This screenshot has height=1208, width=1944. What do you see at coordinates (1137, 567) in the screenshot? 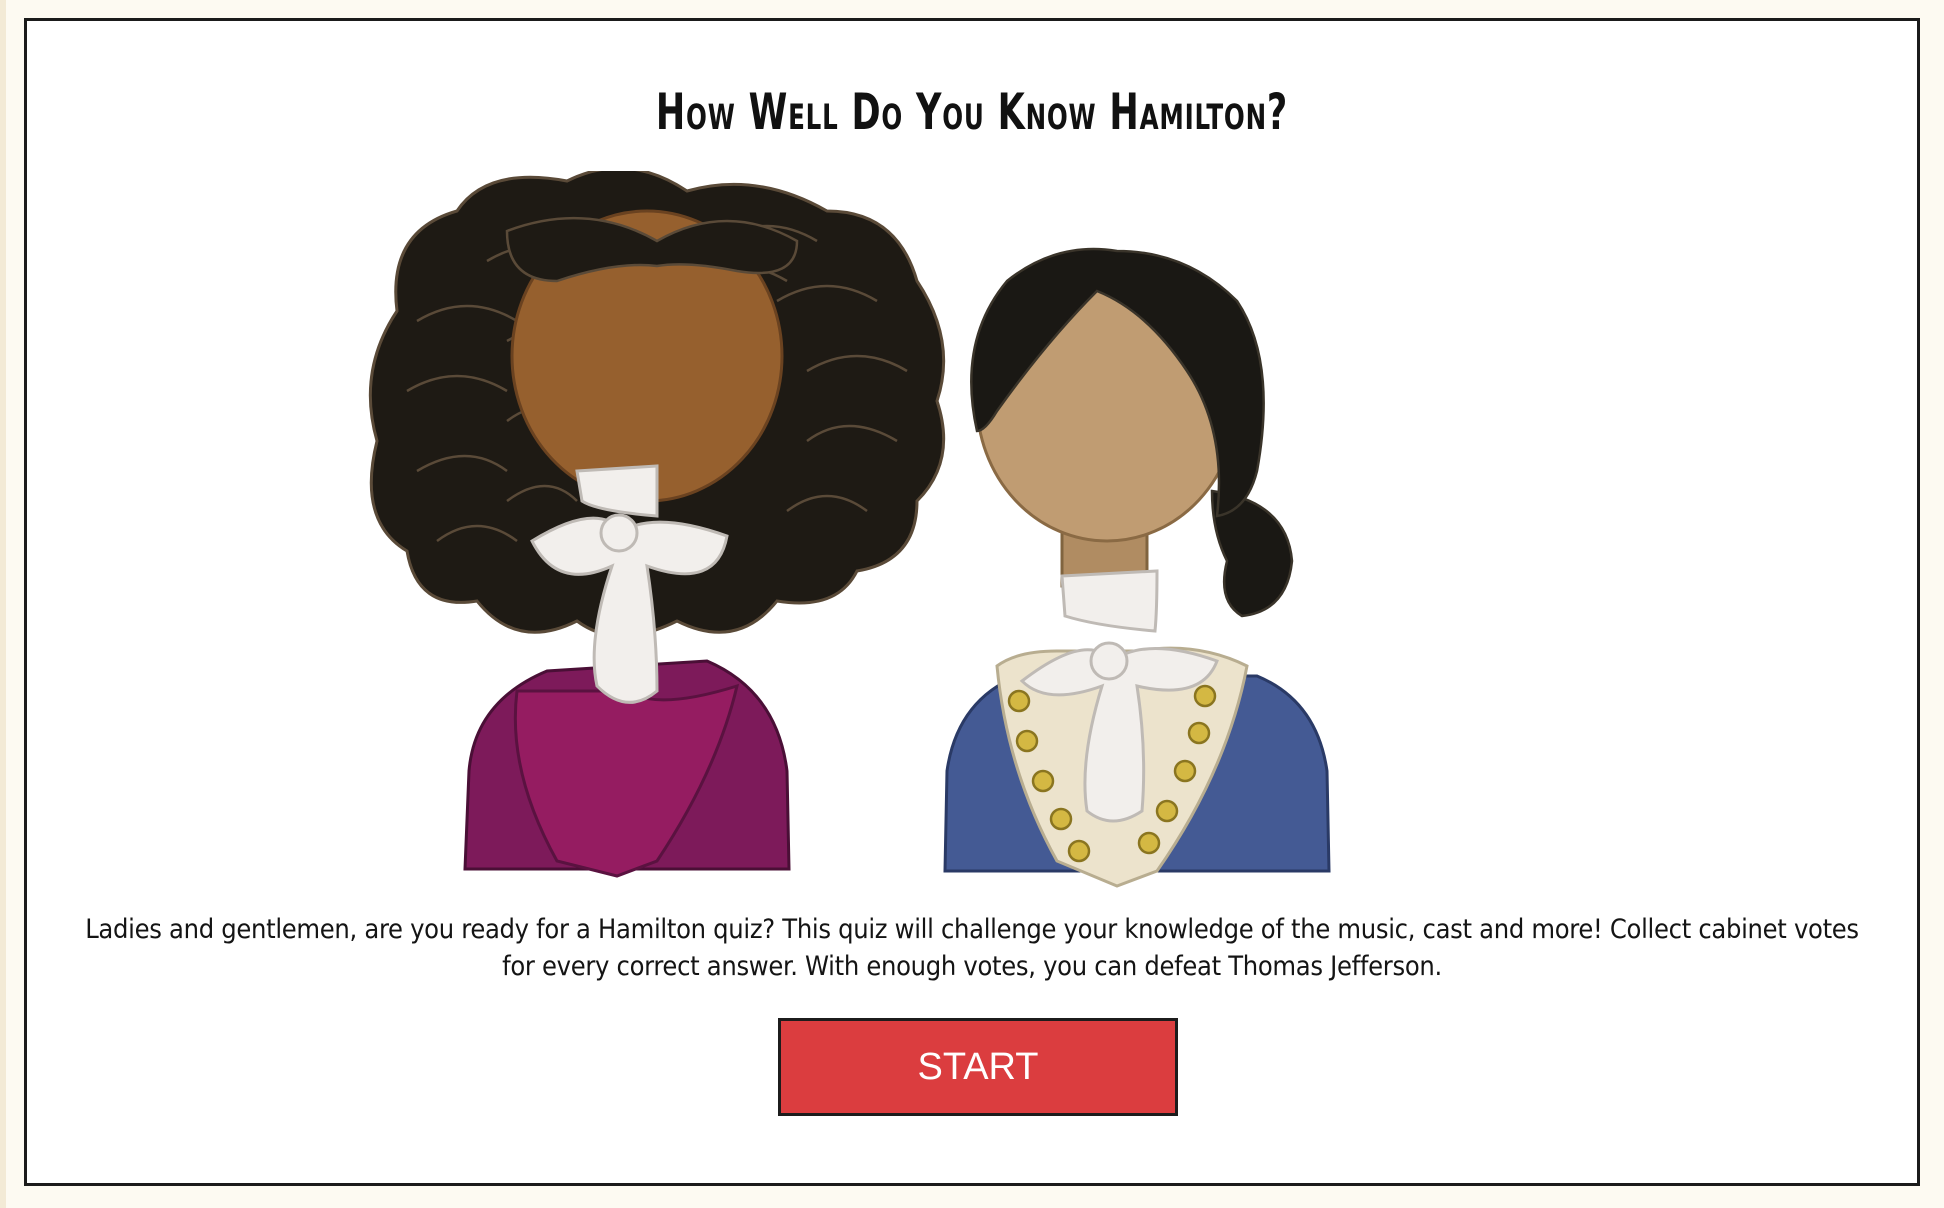
I see `hamilton-character-illustration` at bounding box center [1137, 567].